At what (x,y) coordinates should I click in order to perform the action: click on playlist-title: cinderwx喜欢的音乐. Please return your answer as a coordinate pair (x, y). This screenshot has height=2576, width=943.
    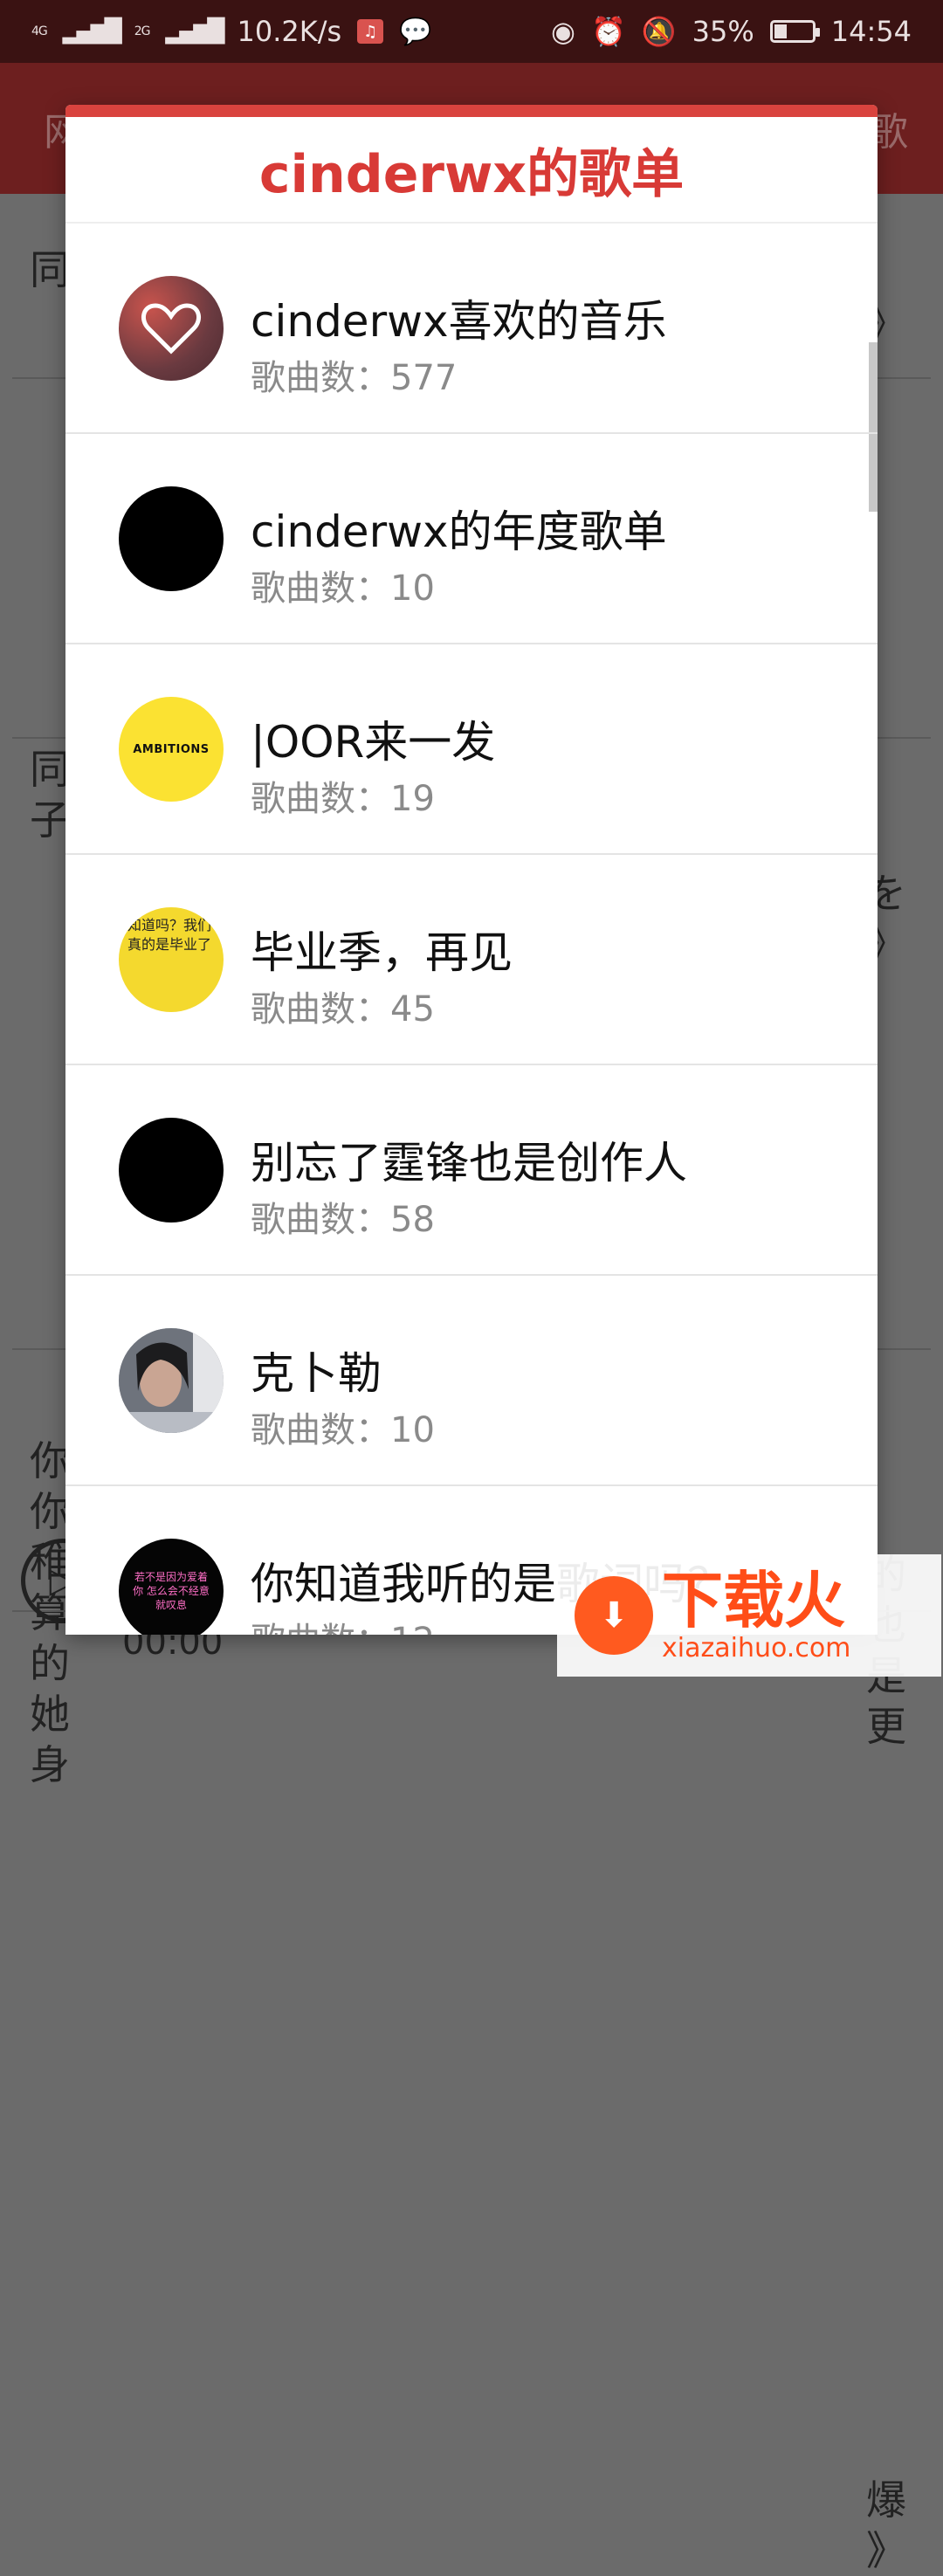
    Looking at the image, I should click on (459, 321).